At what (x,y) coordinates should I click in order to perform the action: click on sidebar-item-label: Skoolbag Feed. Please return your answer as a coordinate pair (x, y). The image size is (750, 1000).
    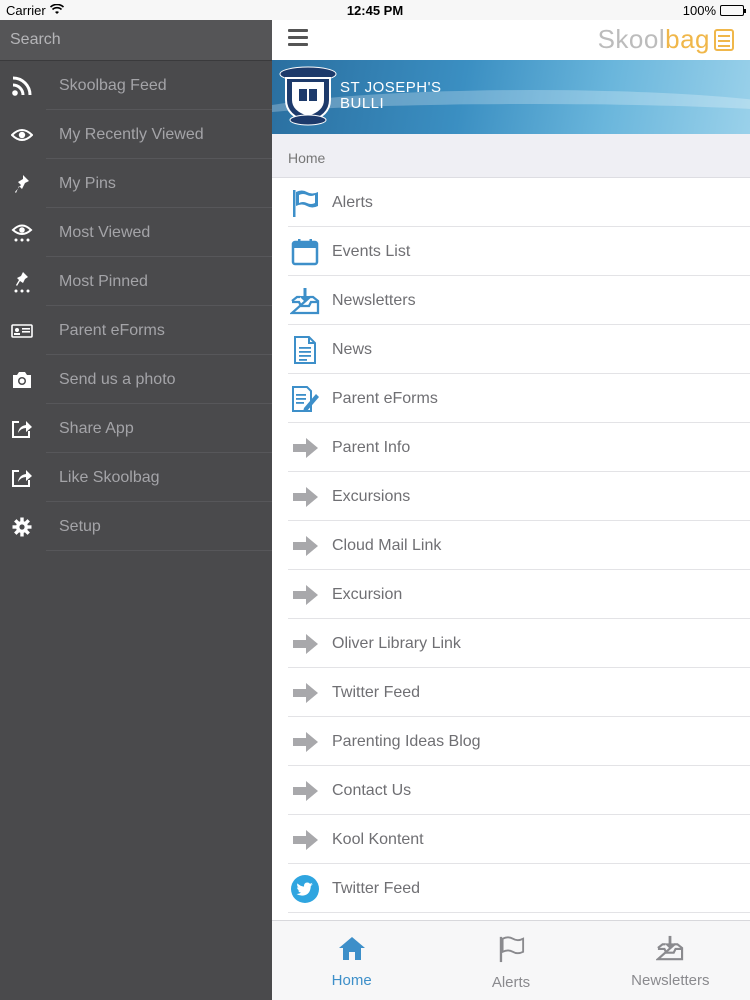
    Looking at the image, I should click on (113, 85).